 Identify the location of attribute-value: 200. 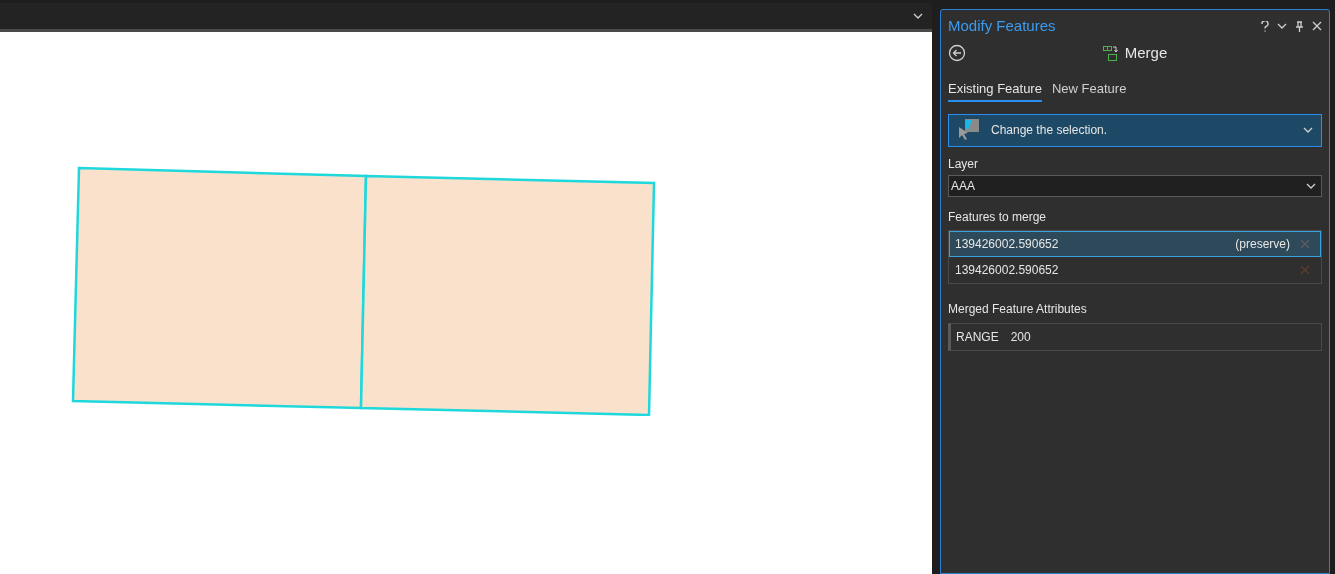
(1020, 337).